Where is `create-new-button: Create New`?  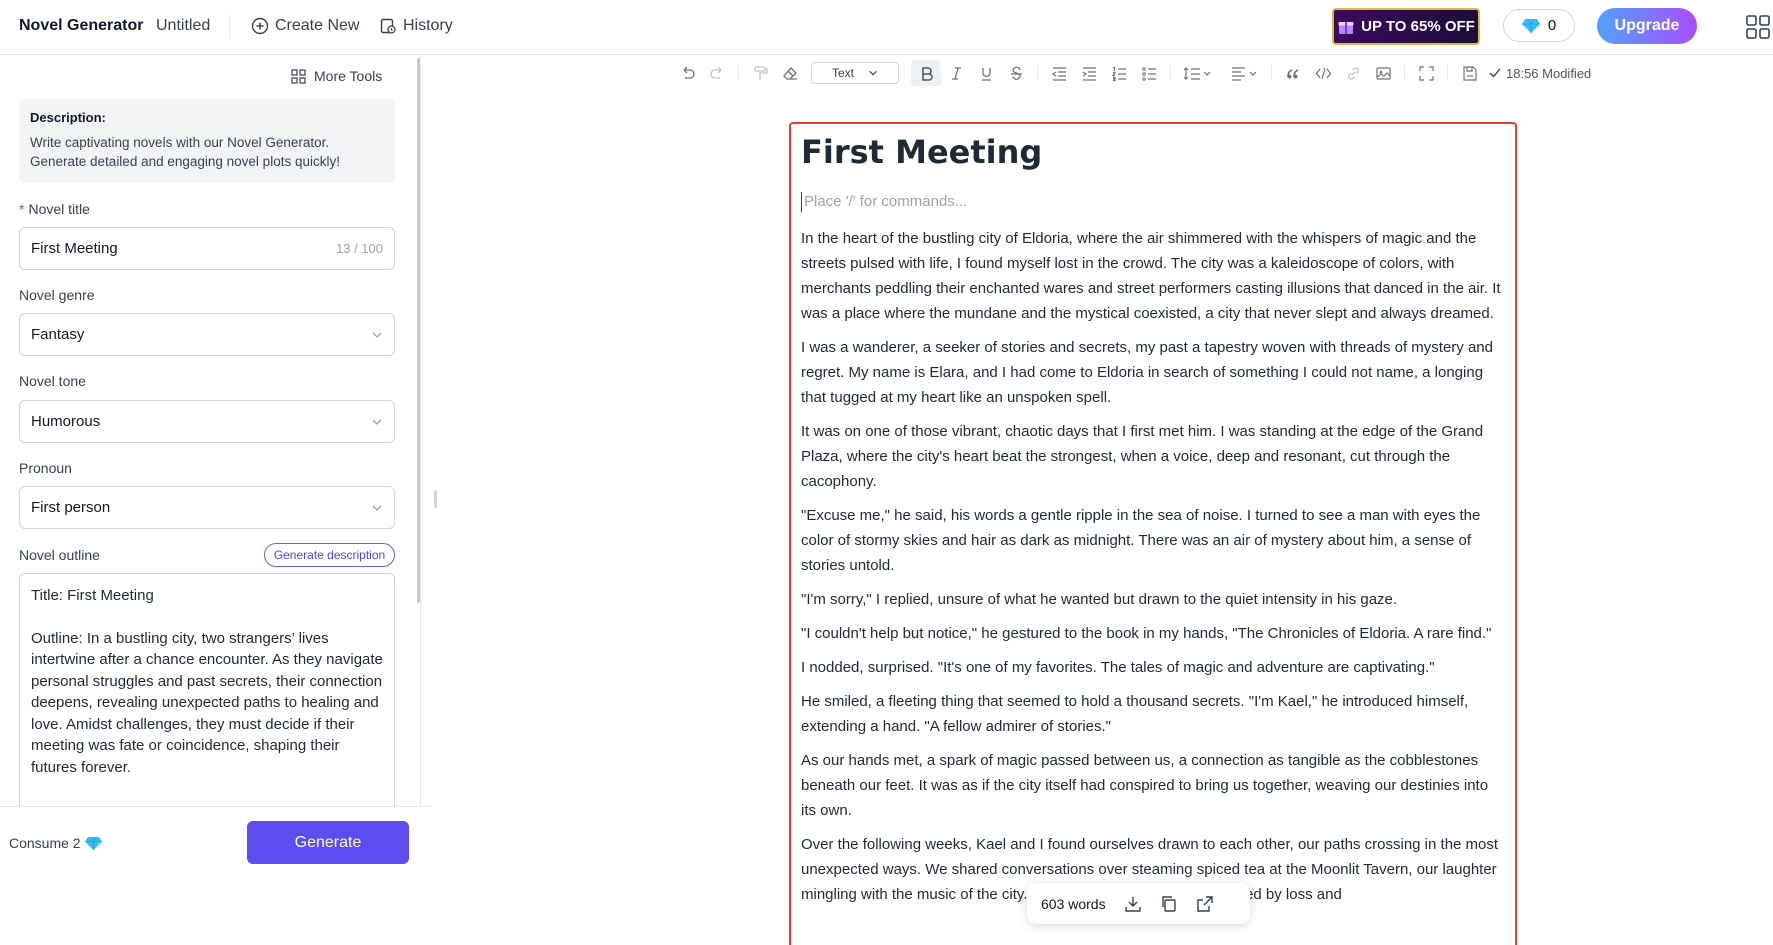
create-new-button: Create New is located at coordinates (305, 26).